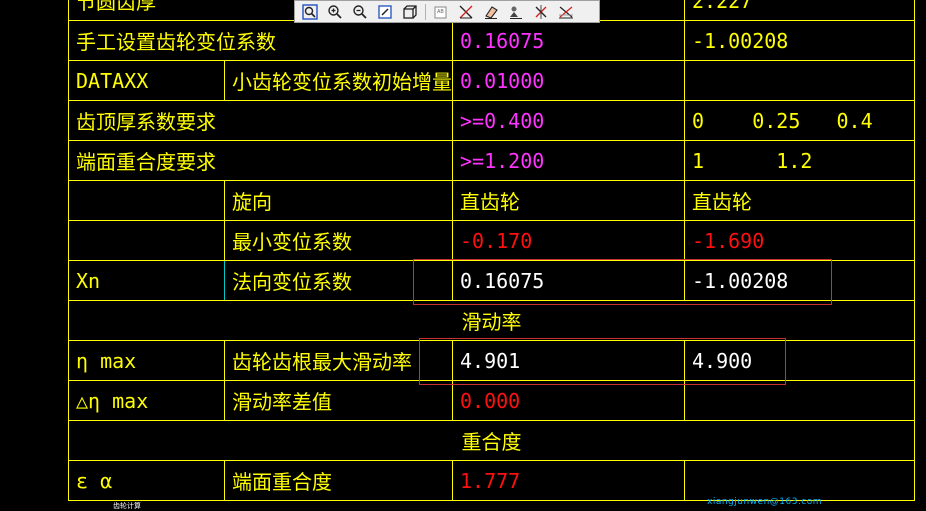 The height and width of the screenshot is (511, 926). What do you see at coordinates (310, 11) in the screenshot?
I see `zoom-window-icon` at bounding box center [310, 11].